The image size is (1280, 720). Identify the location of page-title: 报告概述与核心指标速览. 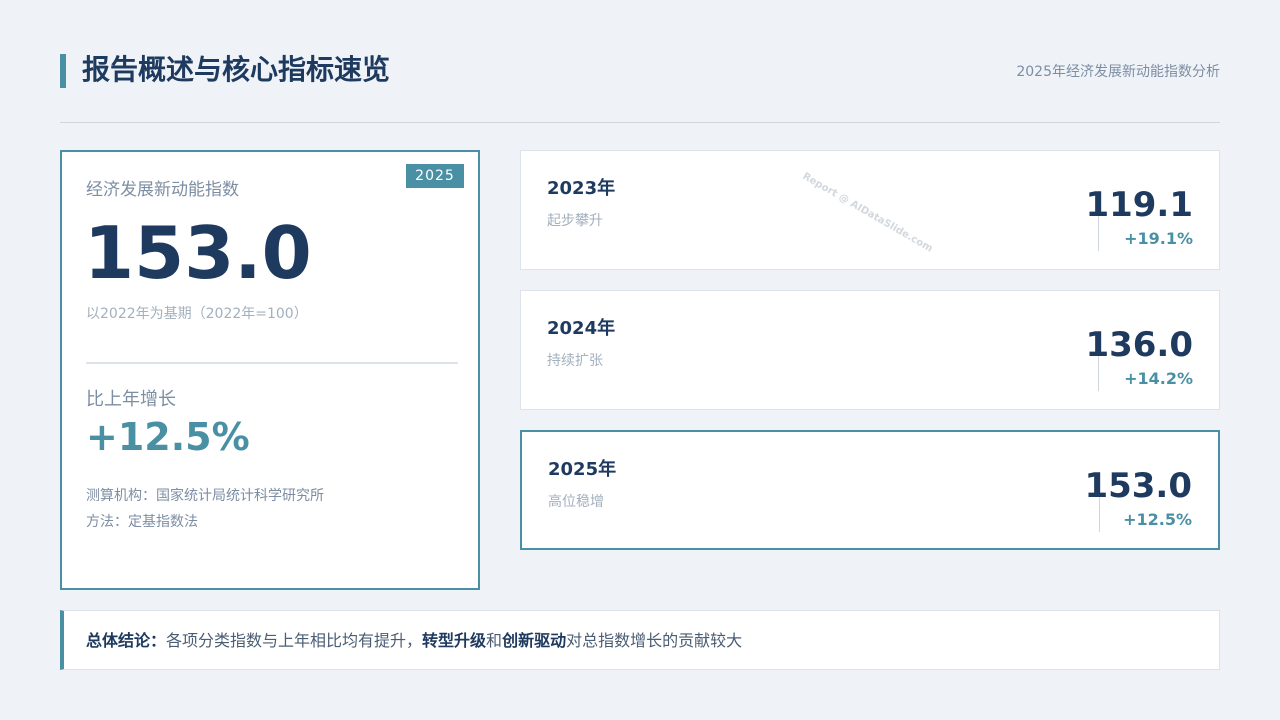
(236, 69).